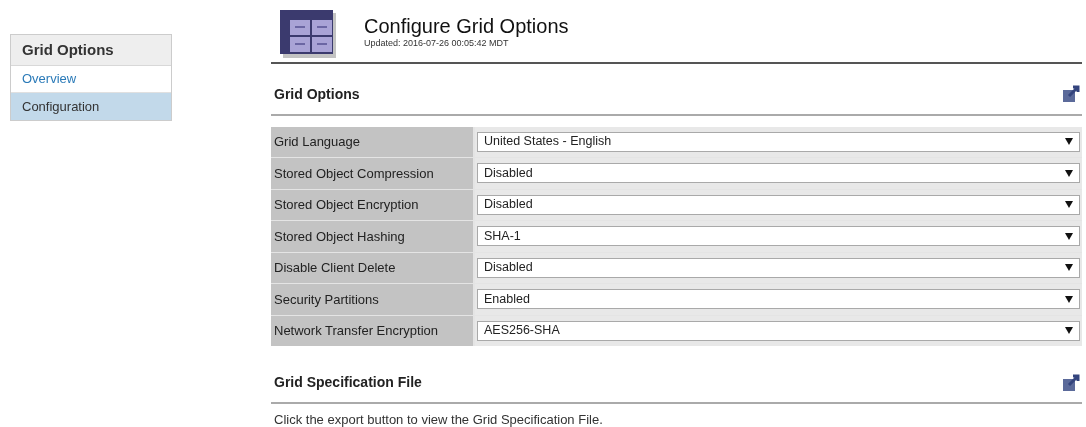 The height and width of the screenshot is (427, 1086). I want to click on option-label: Stored Object Compression, so click(372, 173).